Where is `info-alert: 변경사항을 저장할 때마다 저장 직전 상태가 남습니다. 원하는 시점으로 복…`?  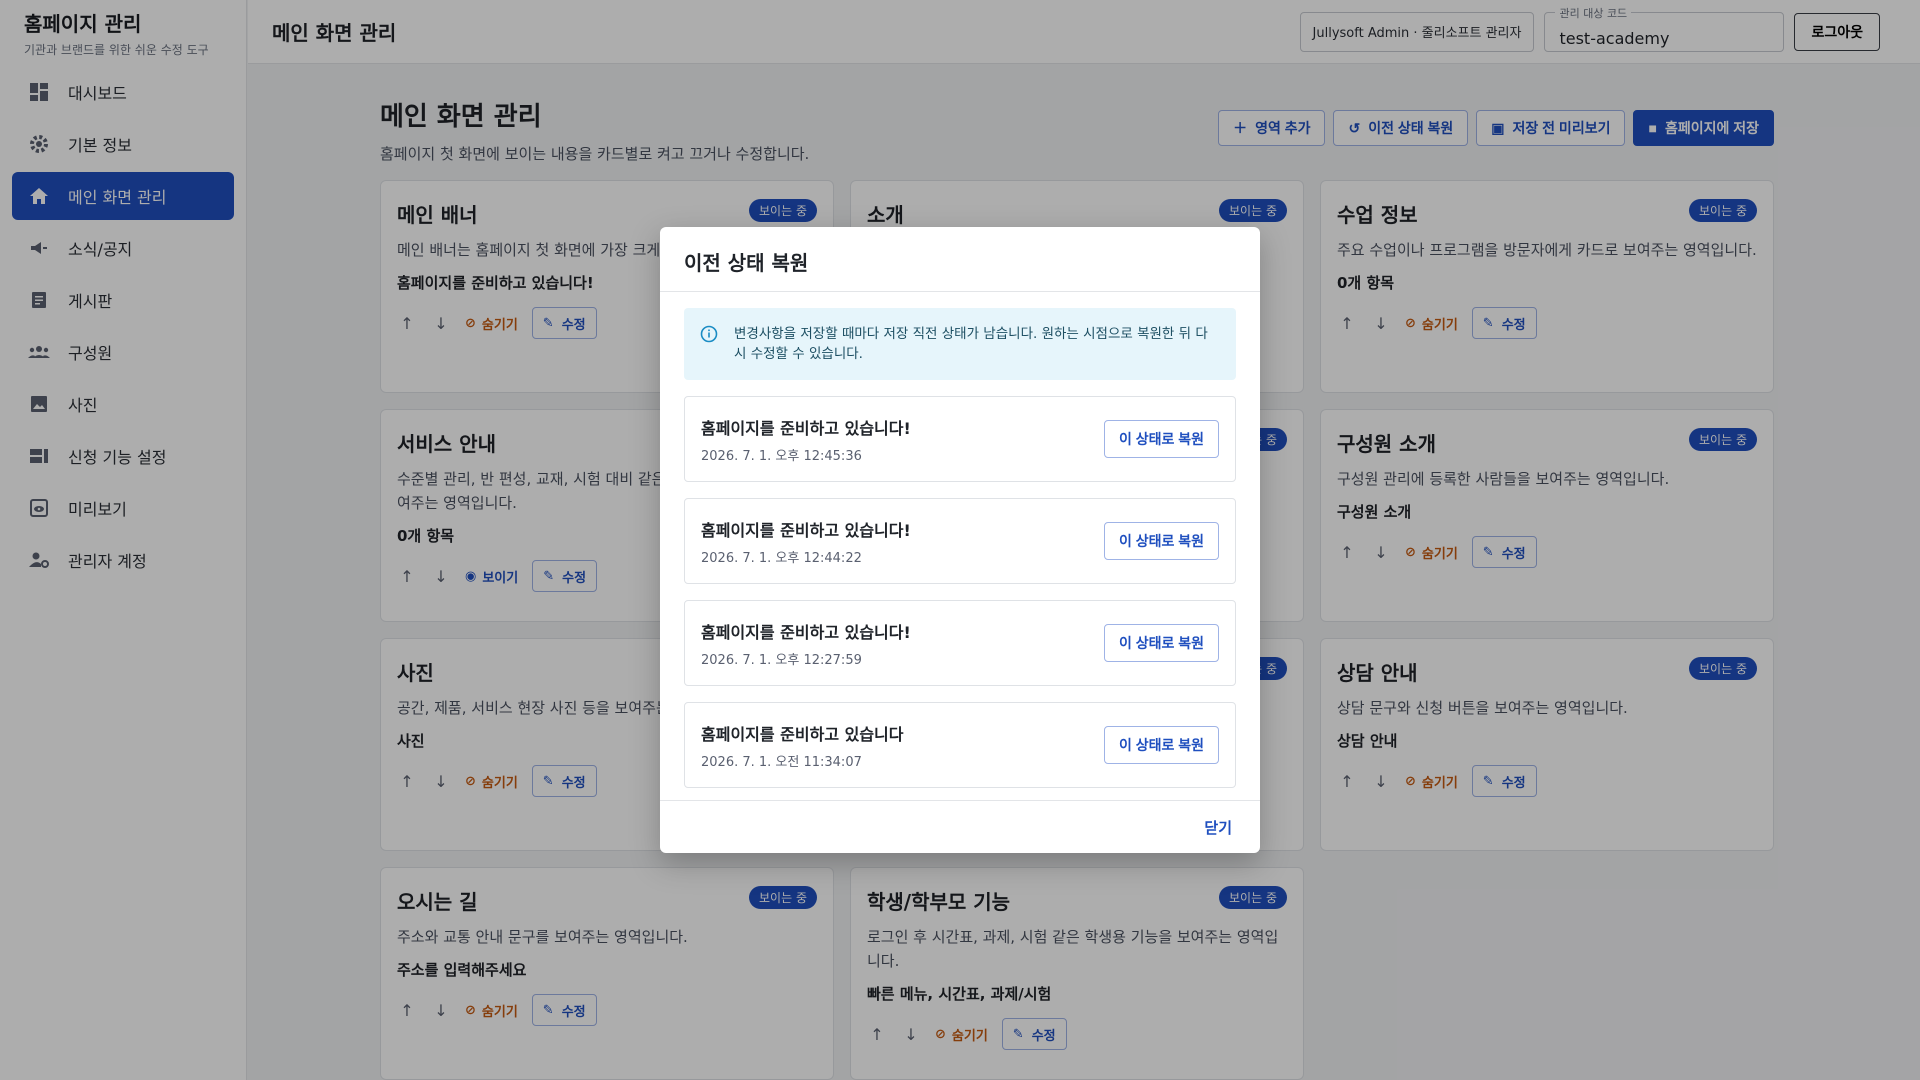
info-alert: 변경사항을 저장할 때마다 저장 직전 상태가 남습니다. 원하는 시점으로 복… is located at coordinates (960, 344).